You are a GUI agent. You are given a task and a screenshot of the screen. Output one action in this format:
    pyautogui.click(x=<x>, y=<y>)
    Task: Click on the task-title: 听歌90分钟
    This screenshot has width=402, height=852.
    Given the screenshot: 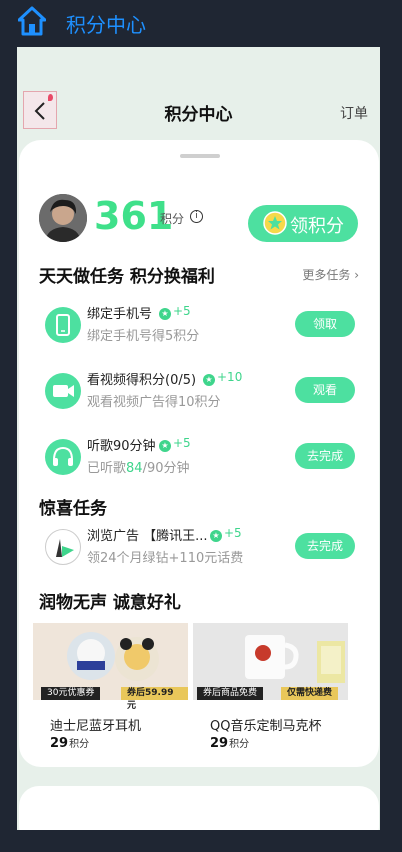 What is the action you would take?
    pyautogui.click(x=121, y=446)
    